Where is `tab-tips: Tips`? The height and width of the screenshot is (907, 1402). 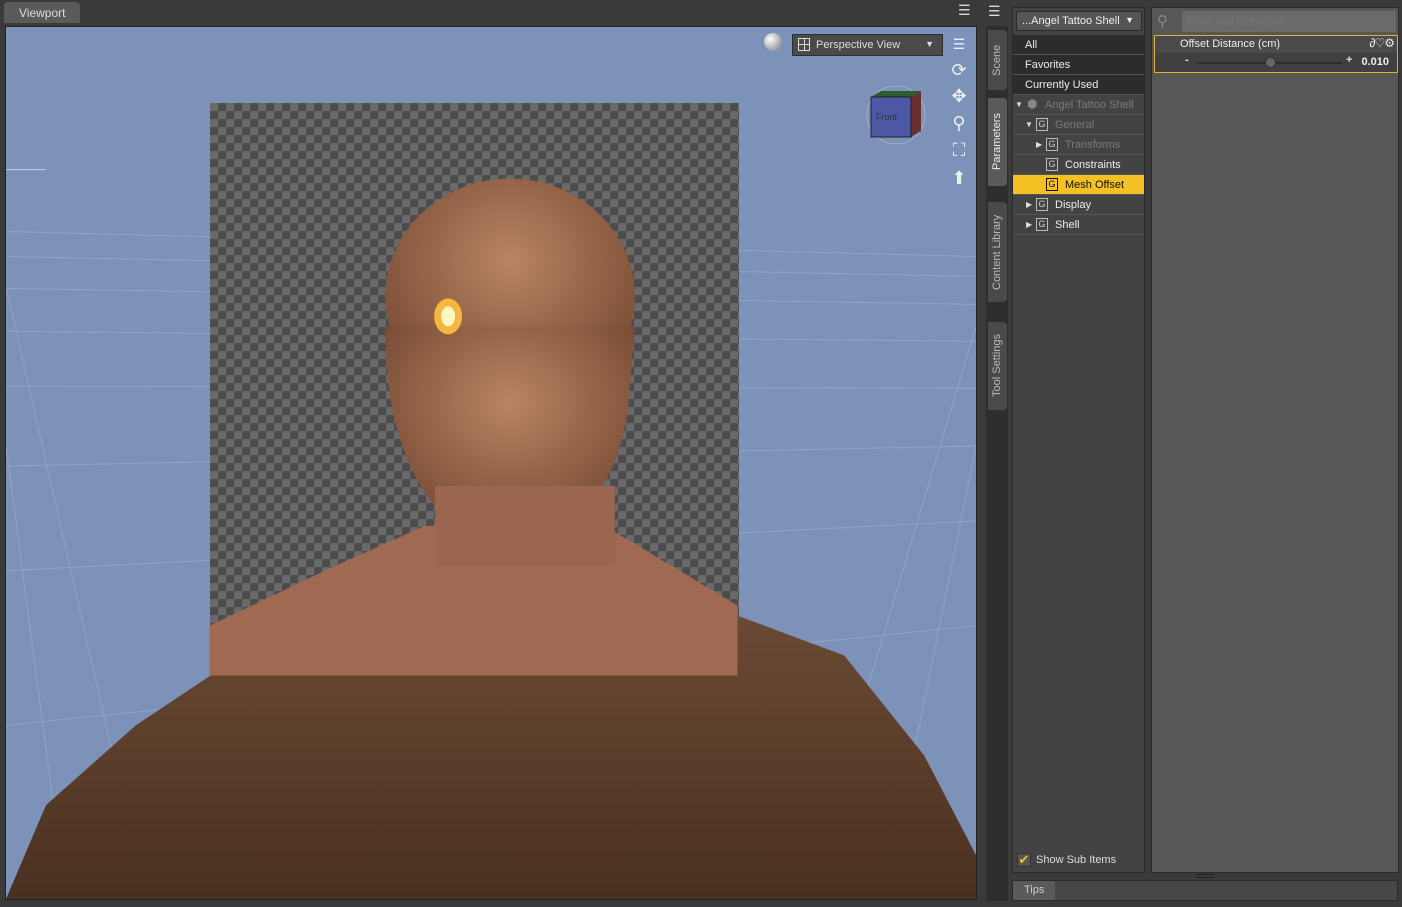 tab-tips: Tips is located at coordinates (1034, 890).